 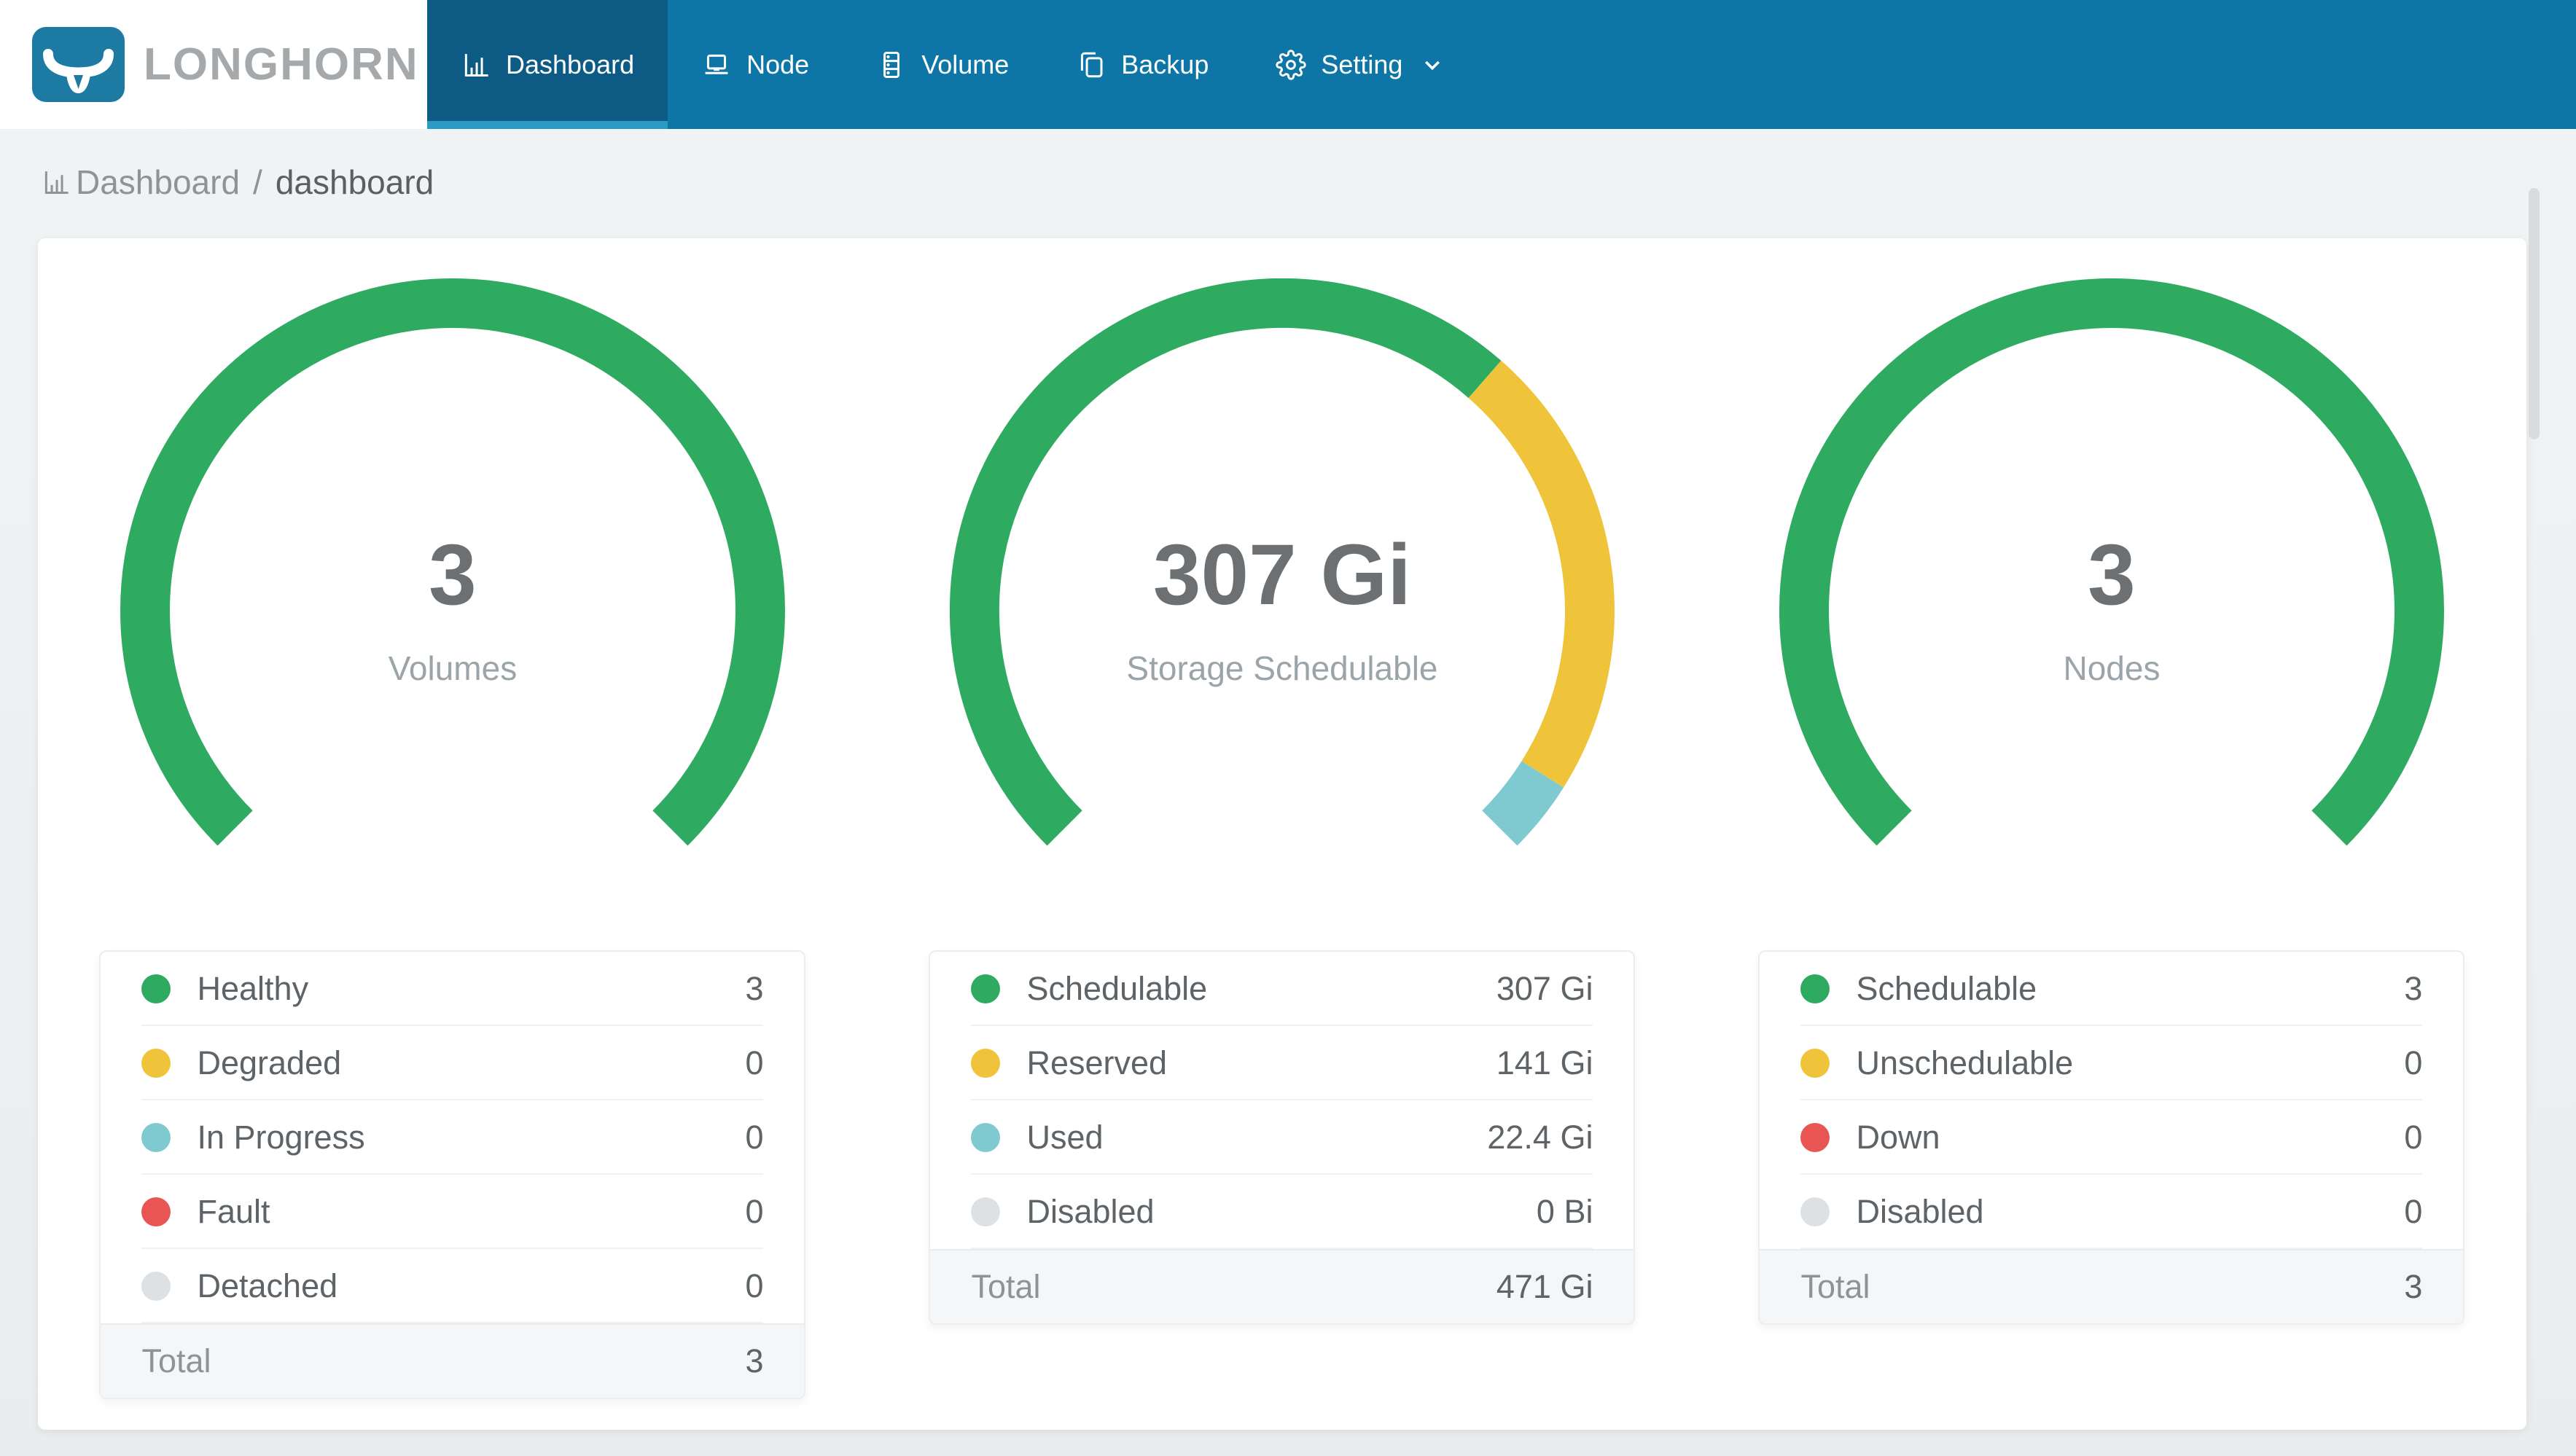 I want to click on legend-row-used: Used 22.4 Gi, so click(x=1282, y=1137).